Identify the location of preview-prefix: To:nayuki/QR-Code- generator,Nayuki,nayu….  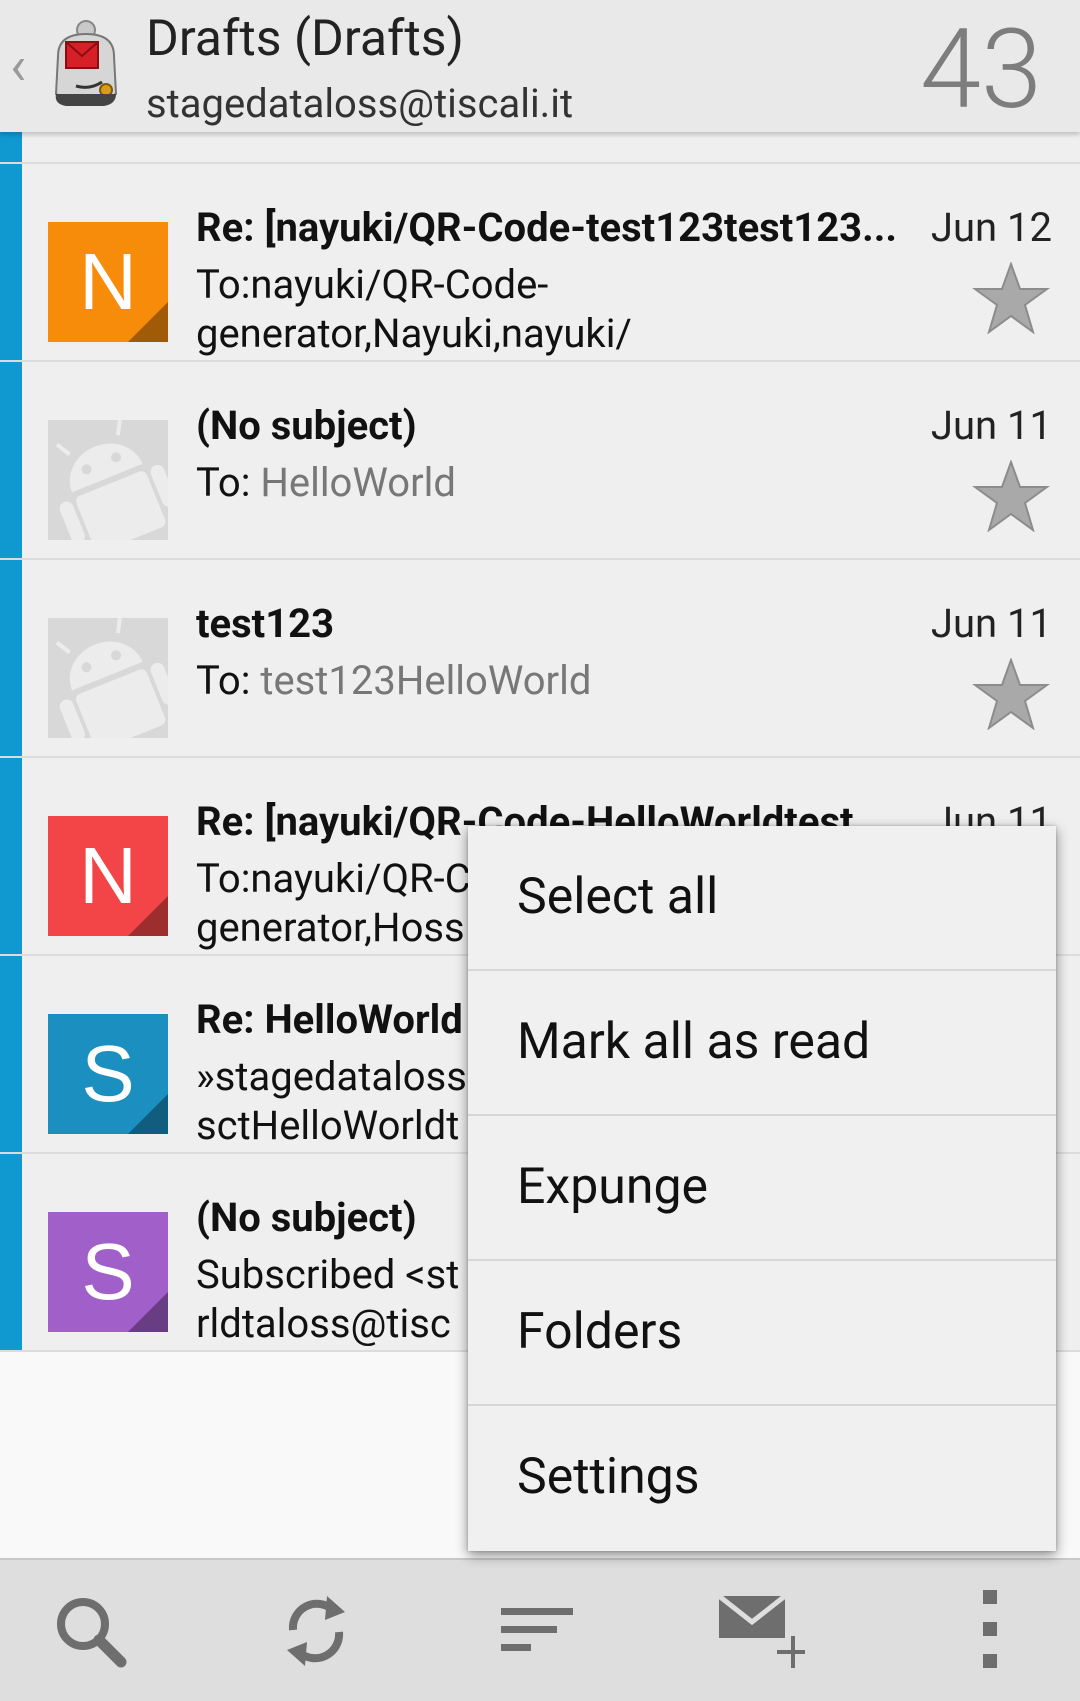
(414, 309).